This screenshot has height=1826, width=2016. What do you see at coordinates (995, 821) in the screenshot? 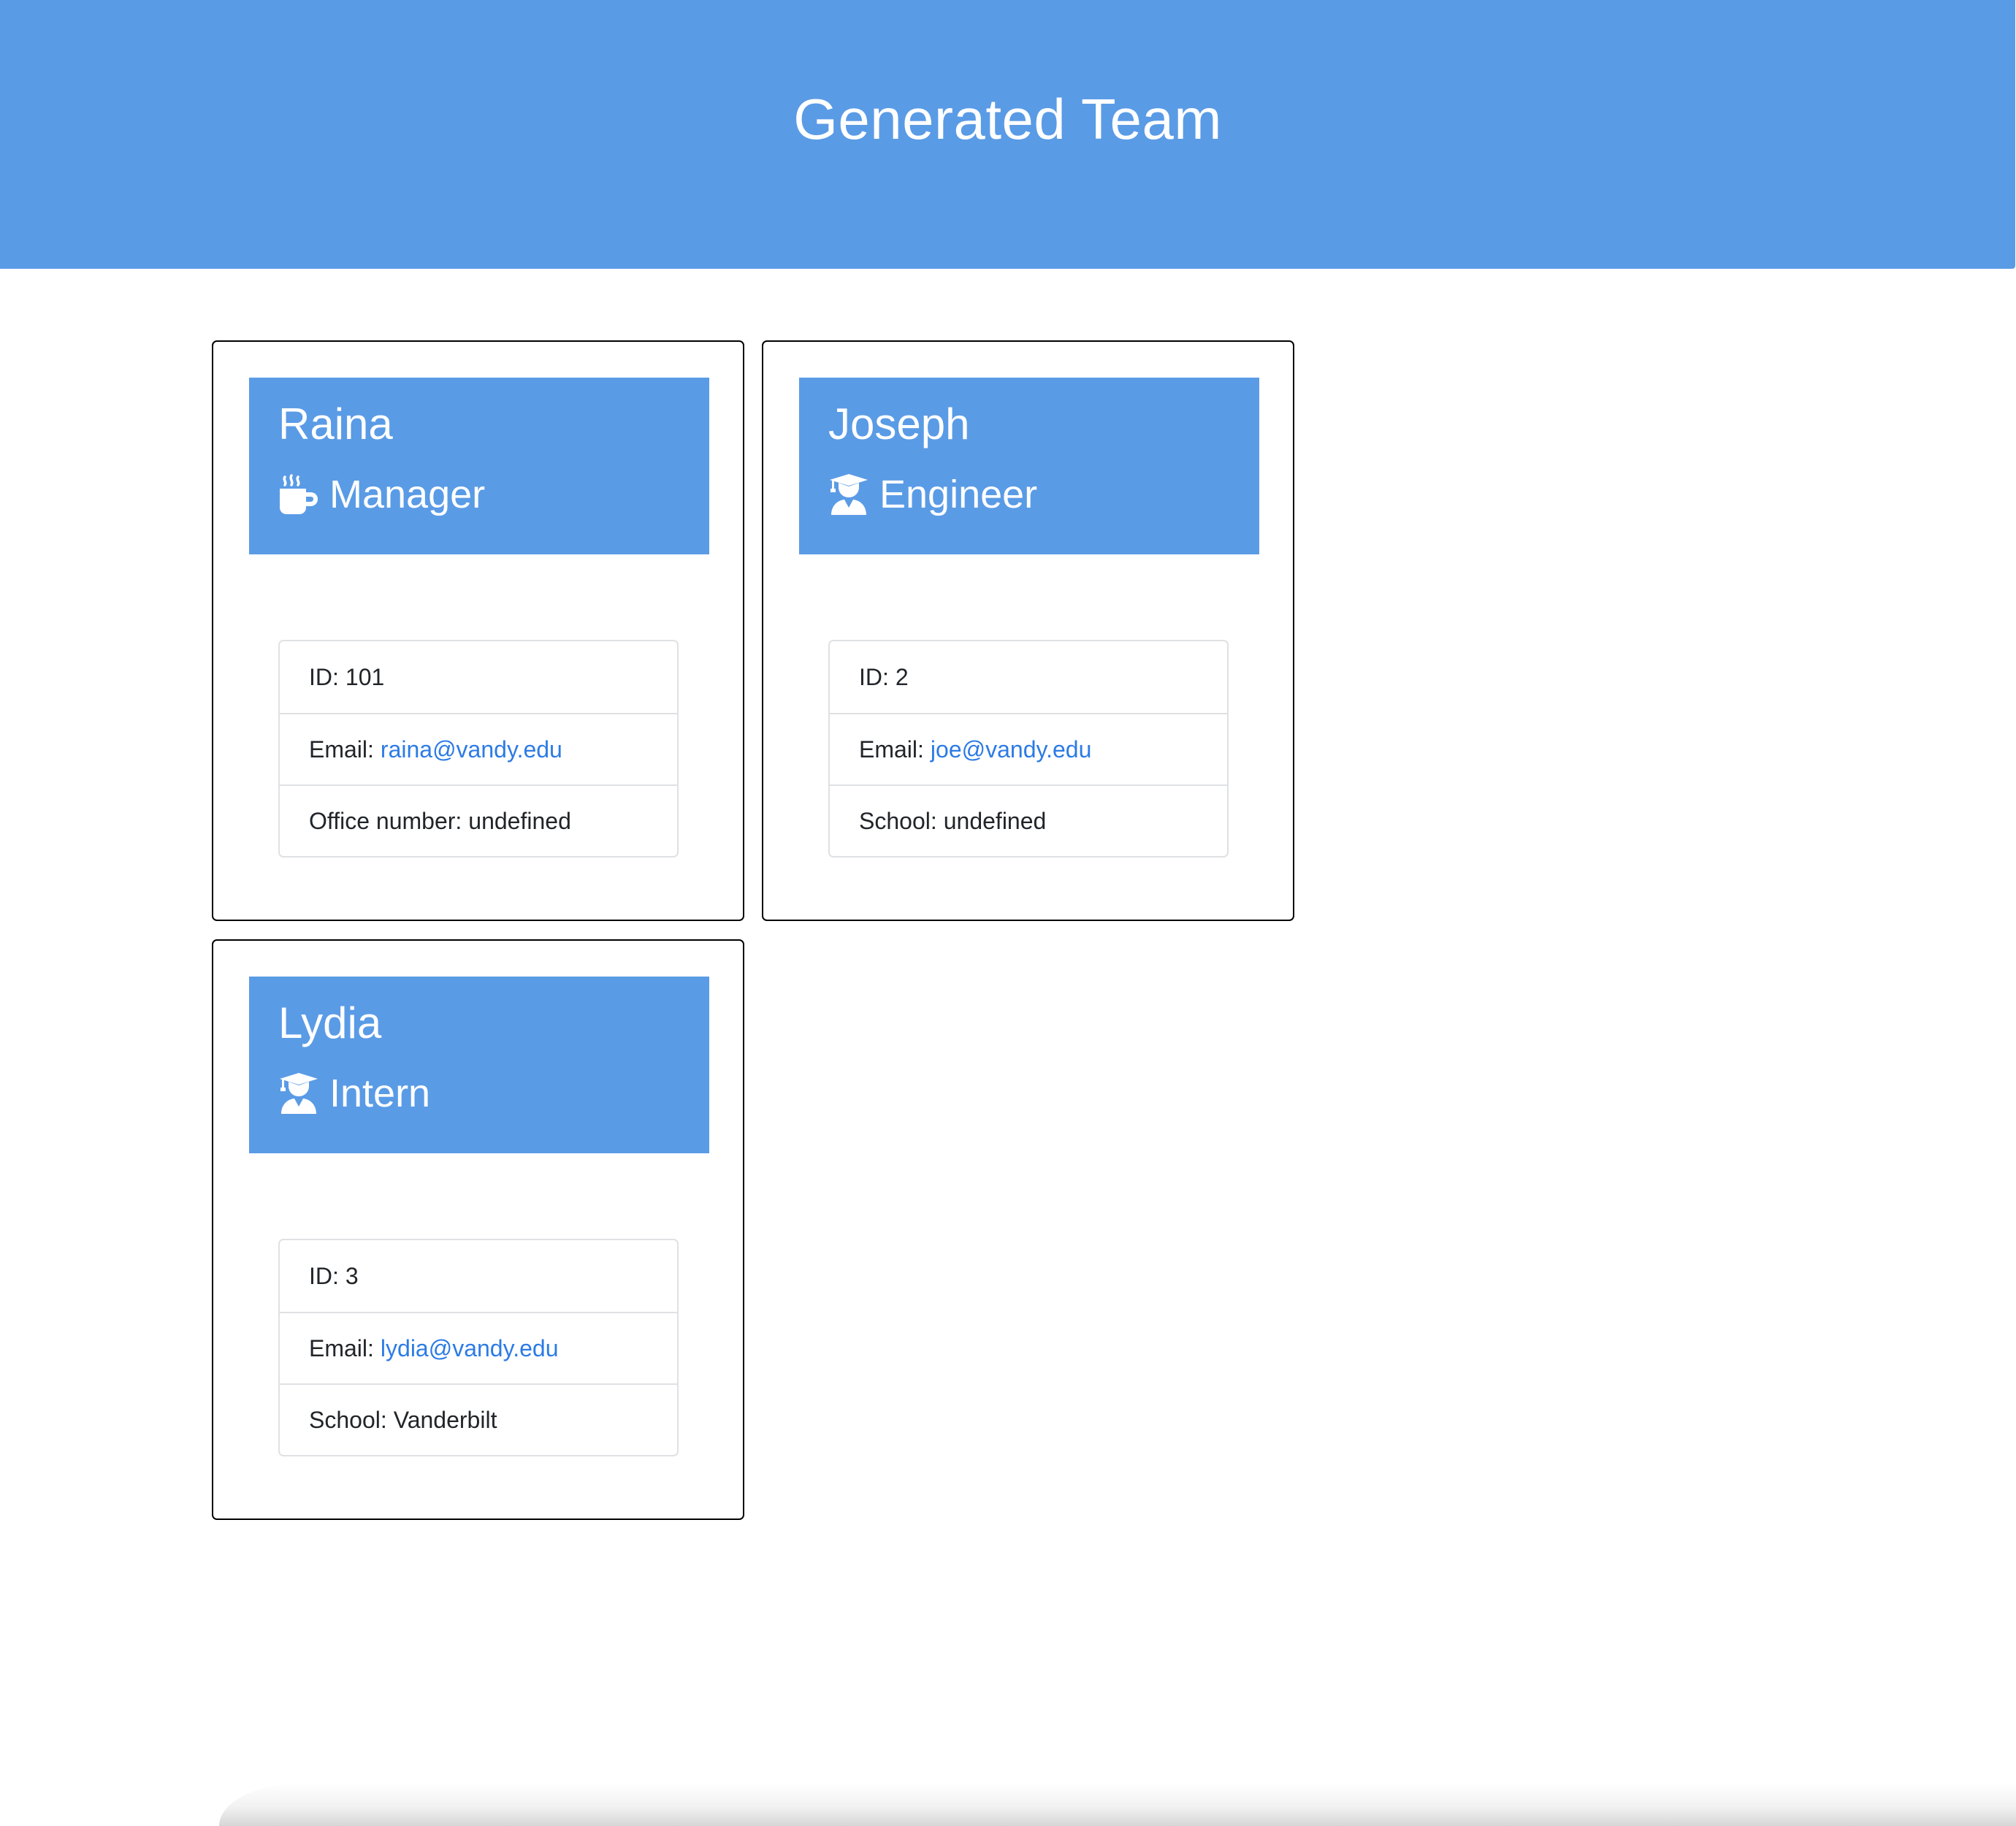
I see `school-value: undefined` at bounding box center [995, 821].